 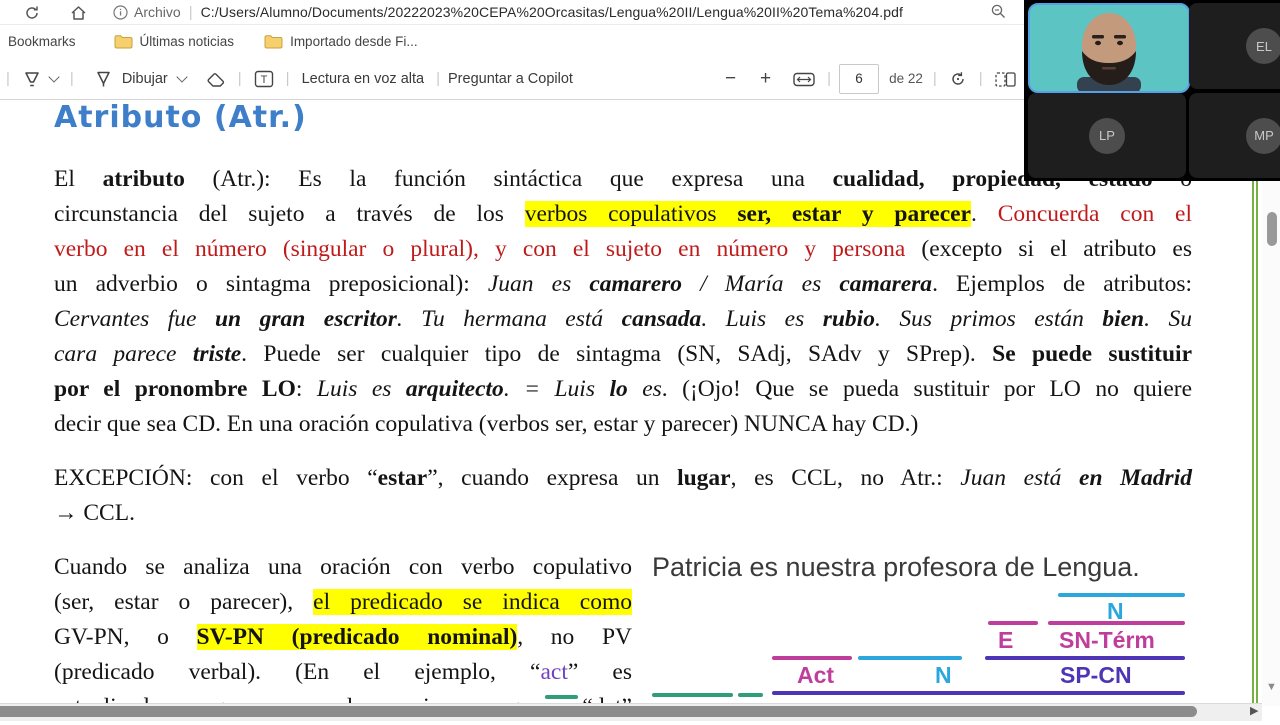 I want to click on reload-button, so click(x=32, y=12).